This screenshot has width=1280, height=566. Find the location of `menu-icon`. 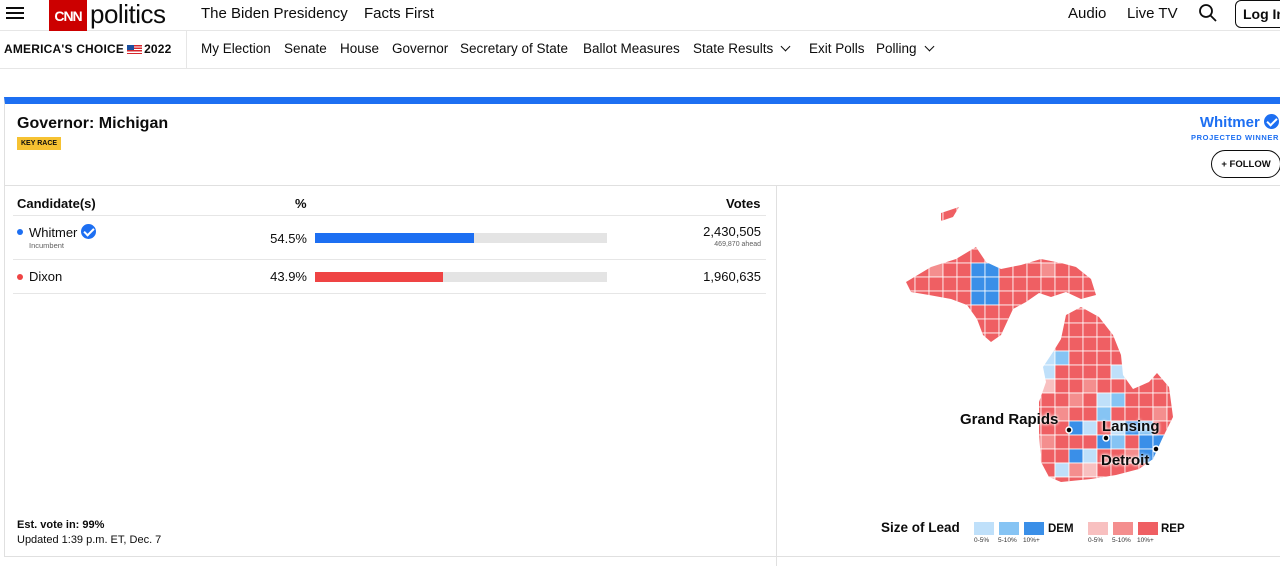

menu-icon is located at coordinates (15, 13).